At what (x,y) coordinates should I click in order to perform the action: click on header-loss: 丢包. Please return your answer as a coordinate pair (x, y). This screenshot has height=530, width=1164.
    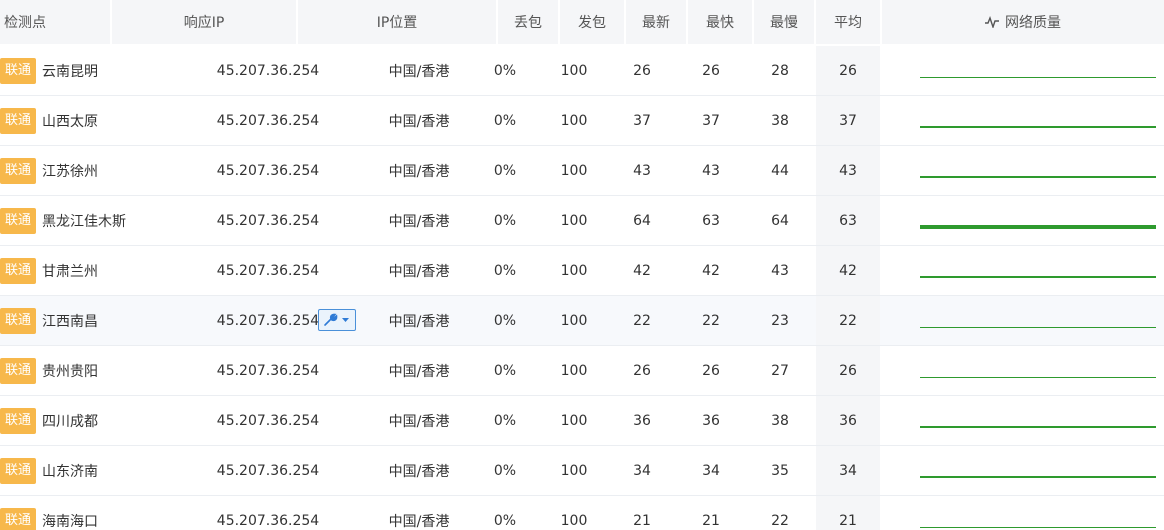
    Looking at the image, I should click on (528, 22).